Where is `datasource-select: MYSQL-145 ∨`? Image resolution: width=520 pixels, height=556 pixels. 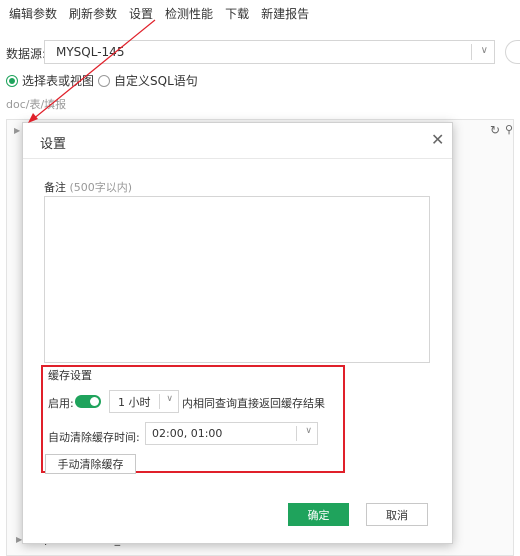 datasource-select: MYSQL-145 ∨ is located at coordinates (269, 52).